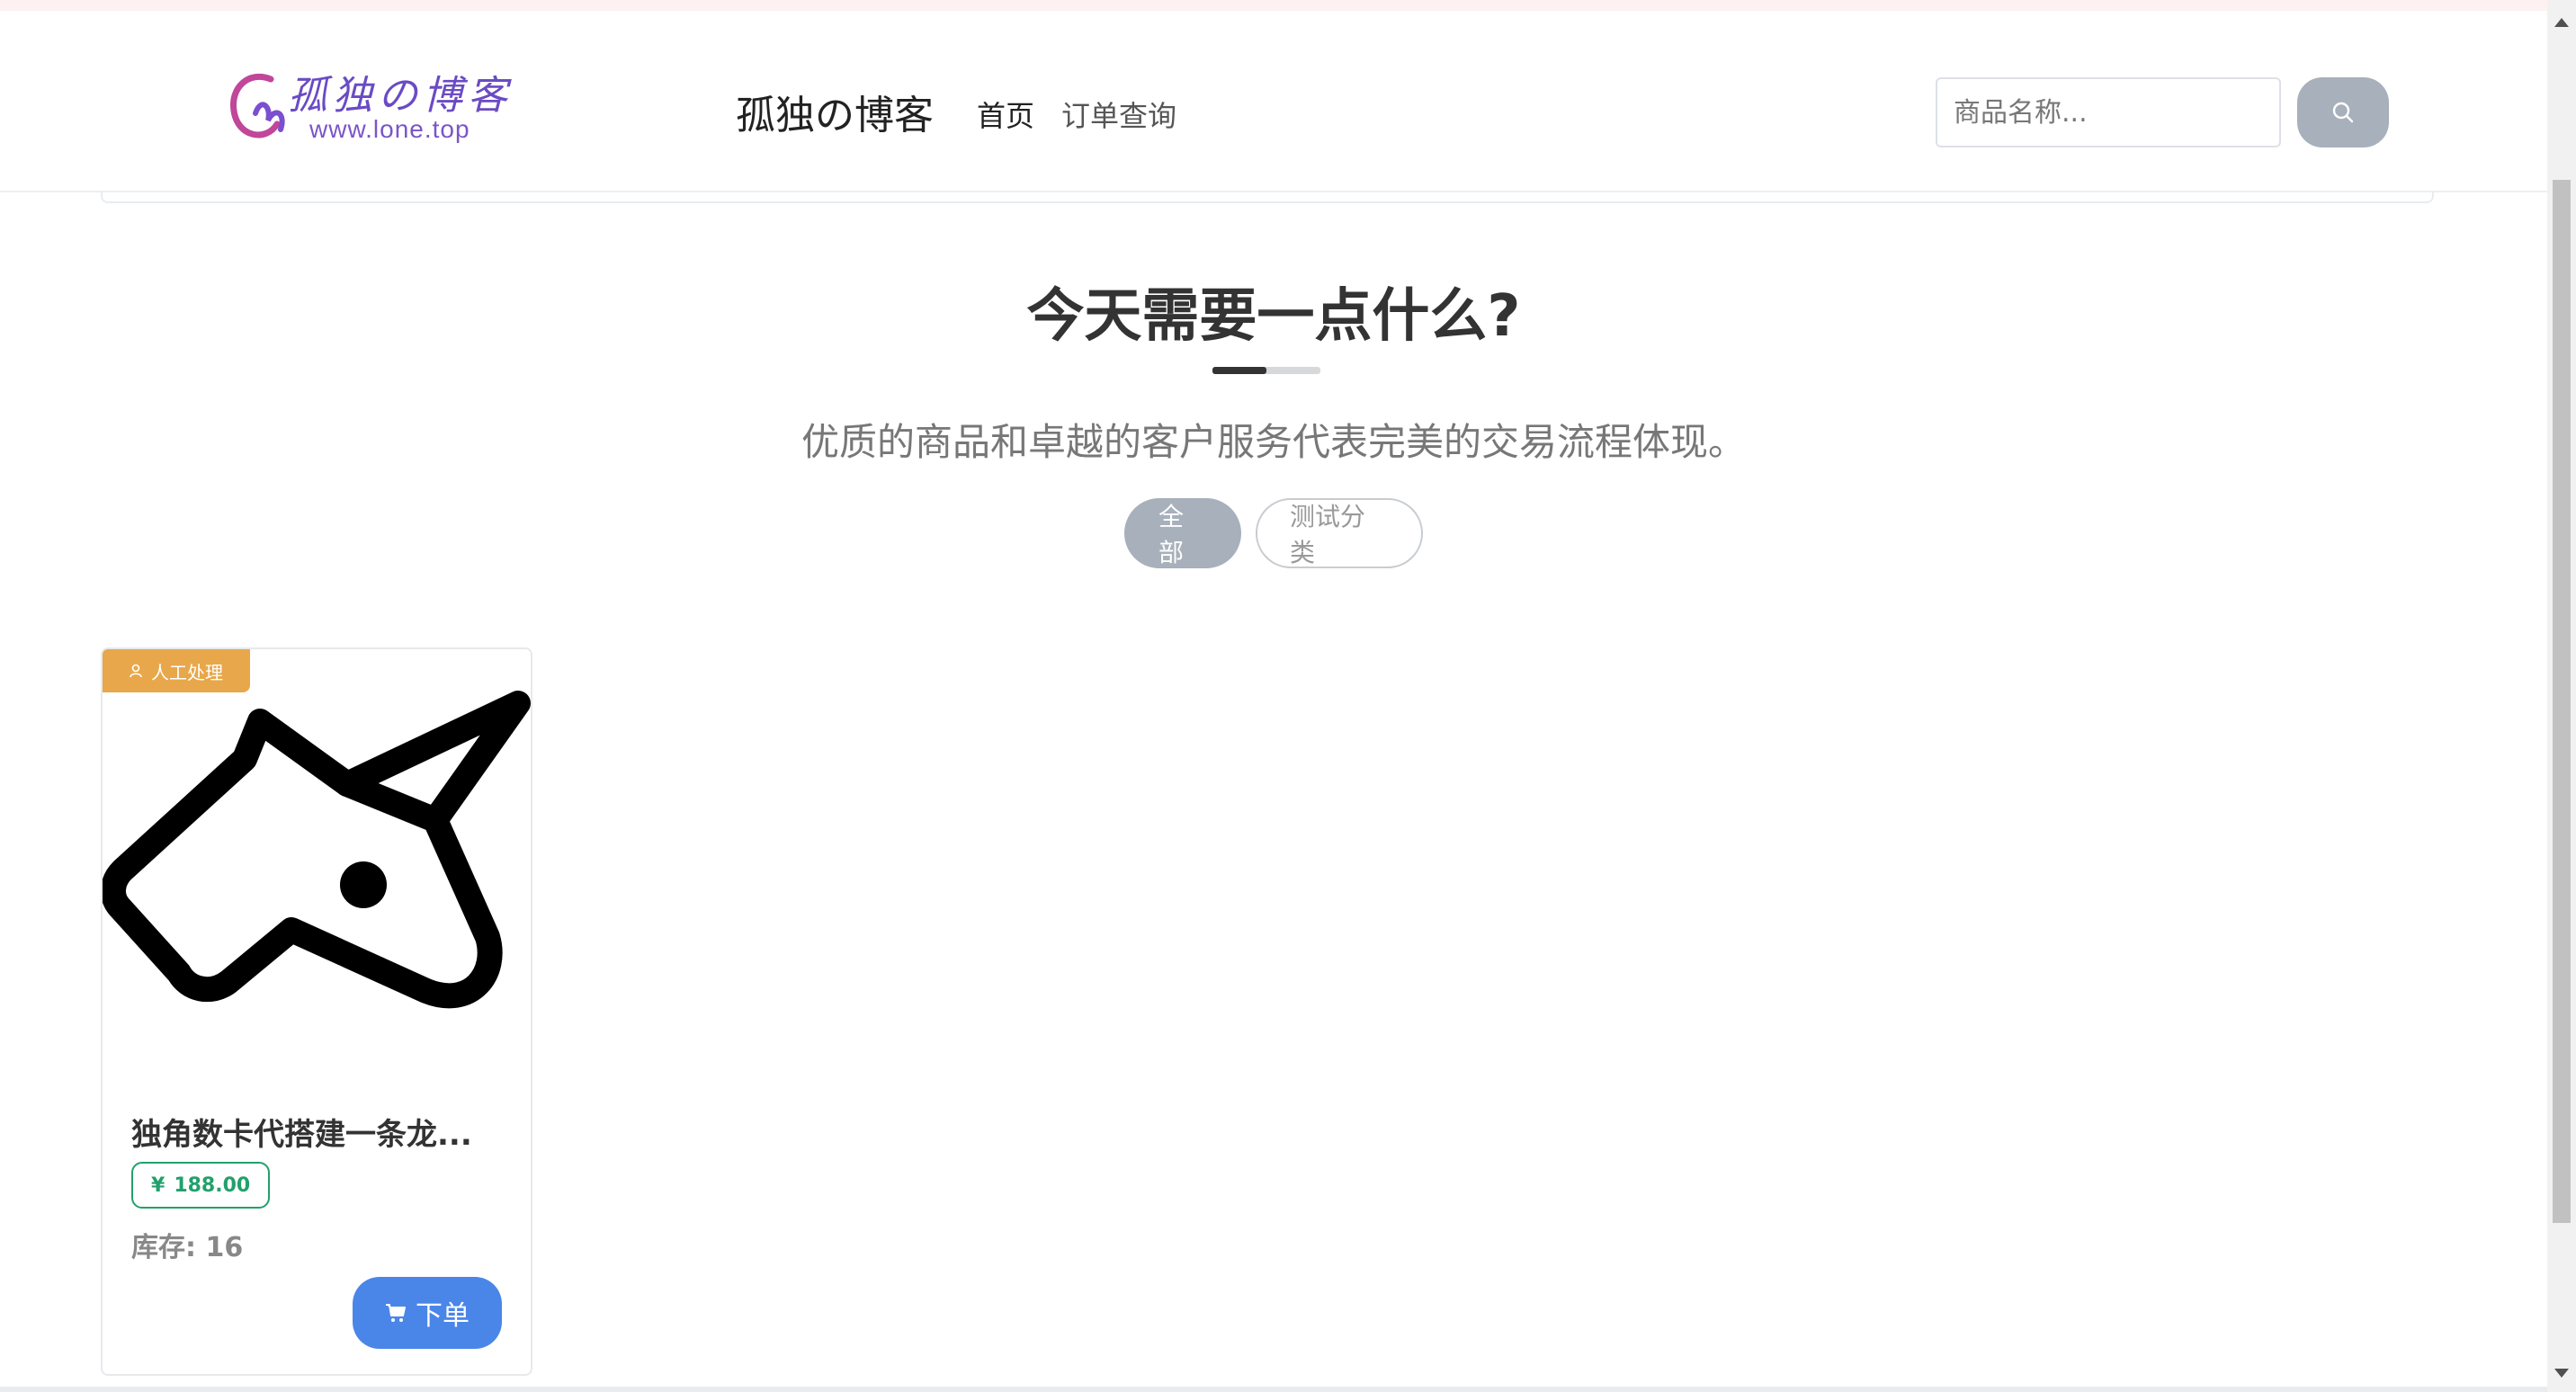 The width and height of the screenshot is (2576, 1392). I want to click on order-button-label: 下单, so click(443, 1316).